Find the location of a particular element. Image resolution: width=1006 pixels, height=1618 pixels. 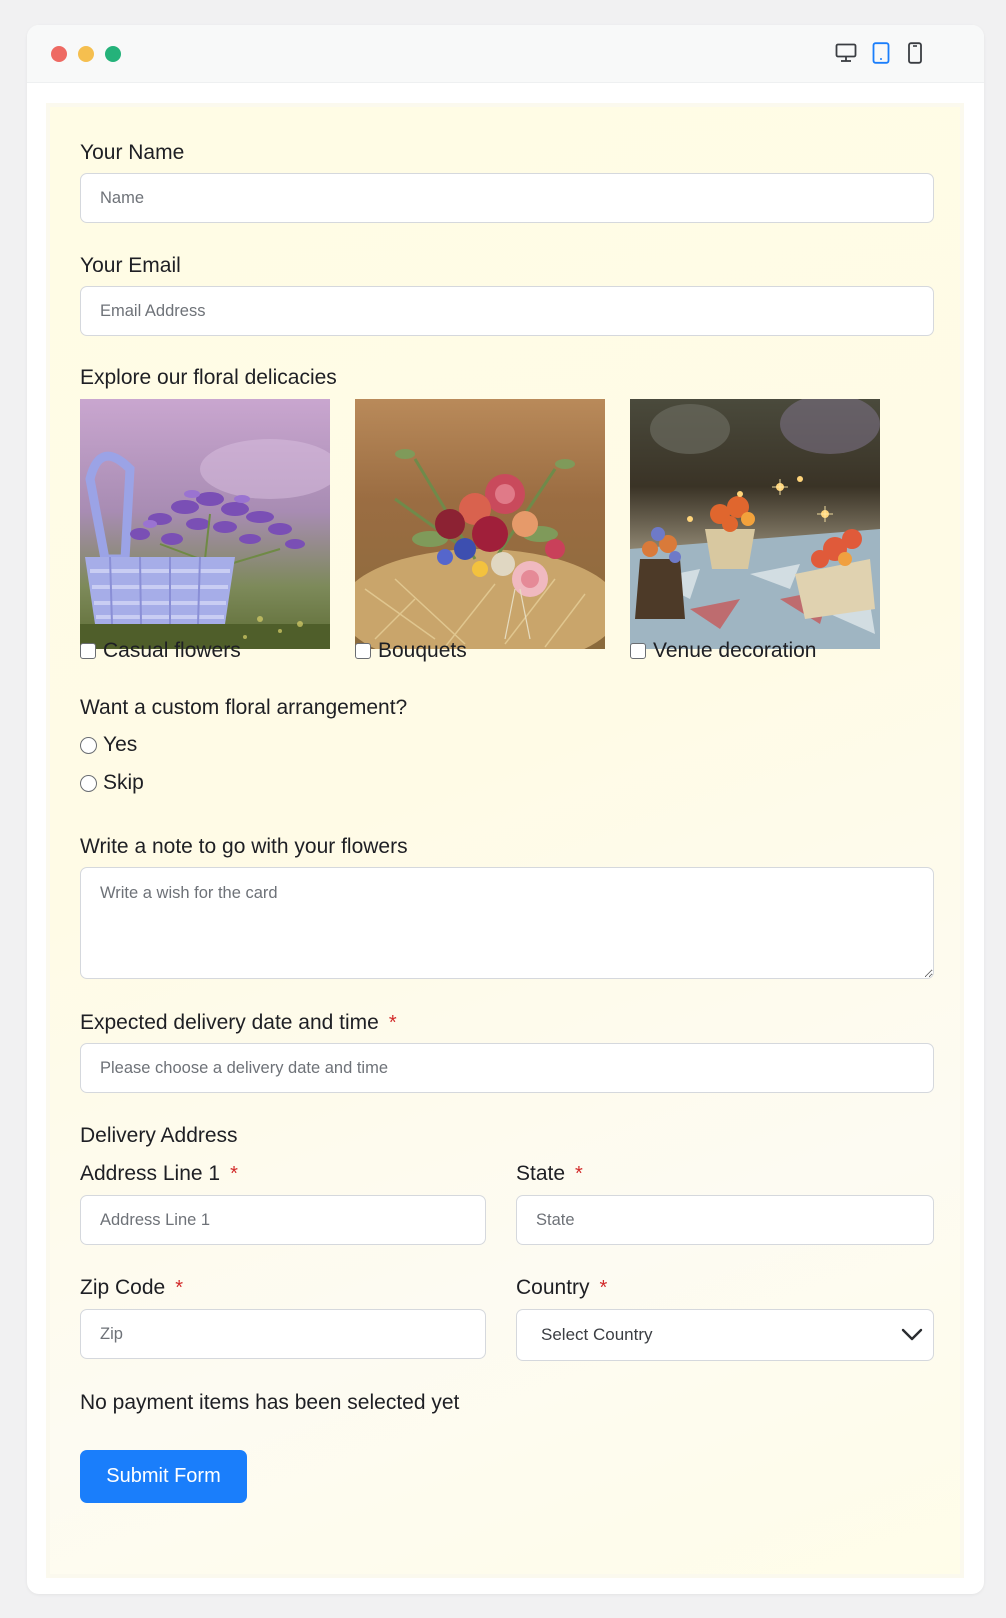

zip-label-text: Zip Code is located at coordinates (123, 1287).